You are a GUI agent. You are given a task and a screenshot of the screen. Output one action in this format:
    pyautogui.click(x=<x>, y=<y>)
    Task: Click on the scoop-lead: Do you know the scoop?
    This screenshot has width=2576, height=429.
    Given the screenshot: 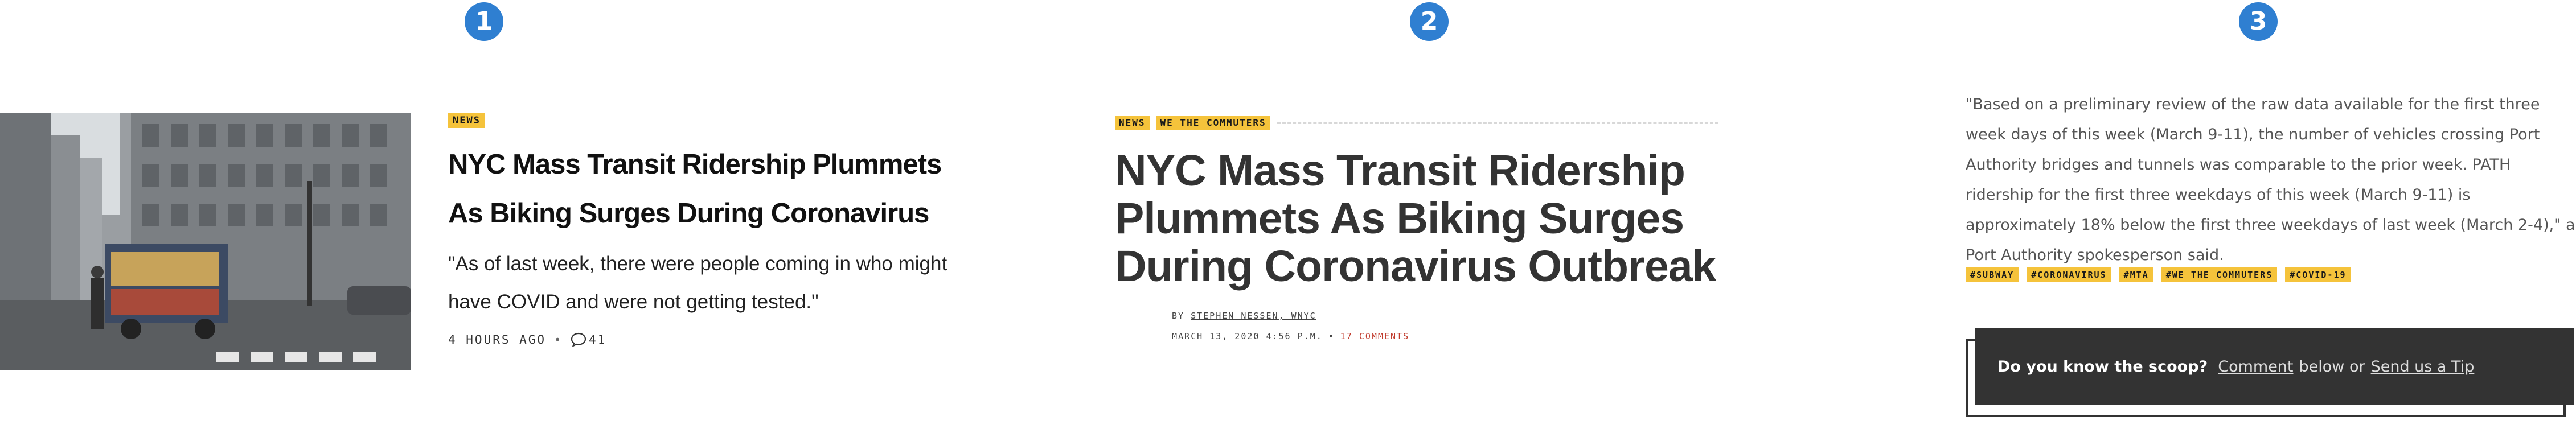 What is the action you would take?
    pyautogui.click(x=2102, y=366)
    